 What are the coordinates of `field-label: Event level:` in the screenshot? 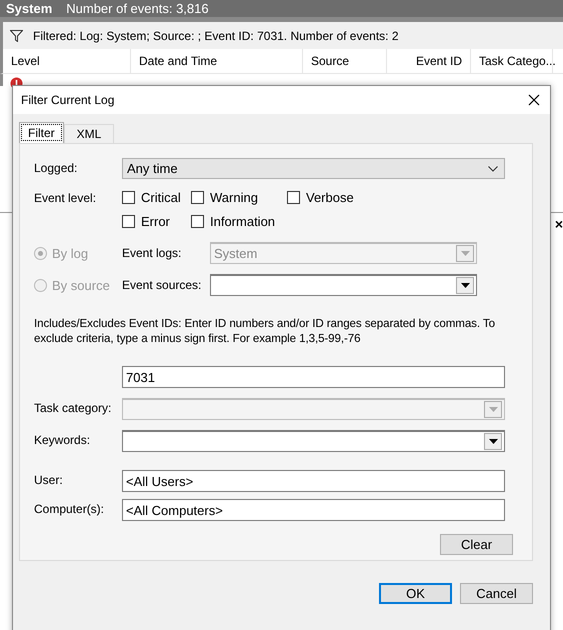 It's located at (66, 197).